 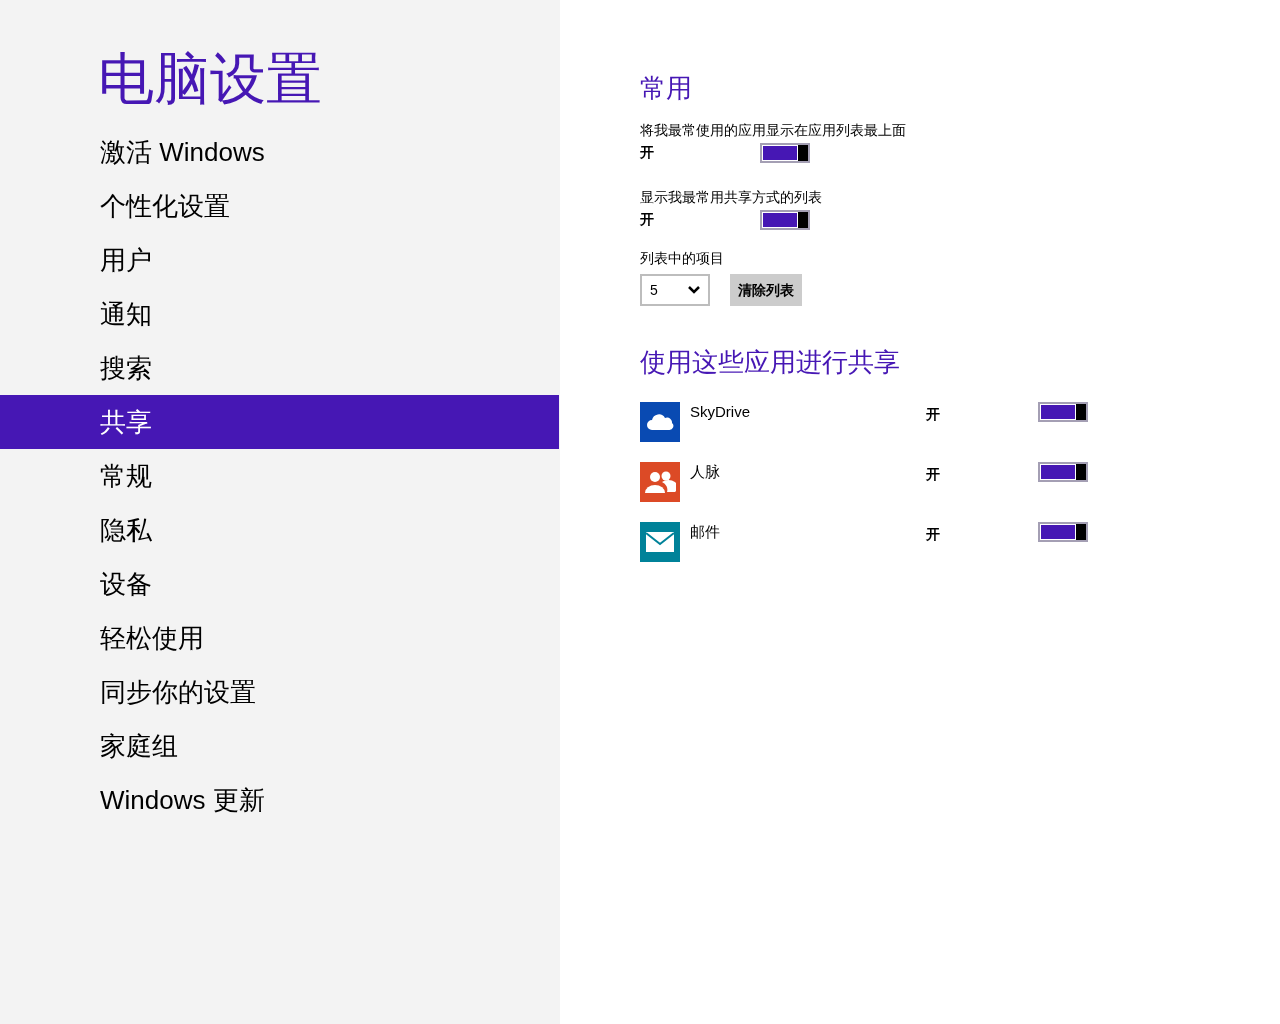 I want to click on section-heading: 常用, so click(x=666, y=88).